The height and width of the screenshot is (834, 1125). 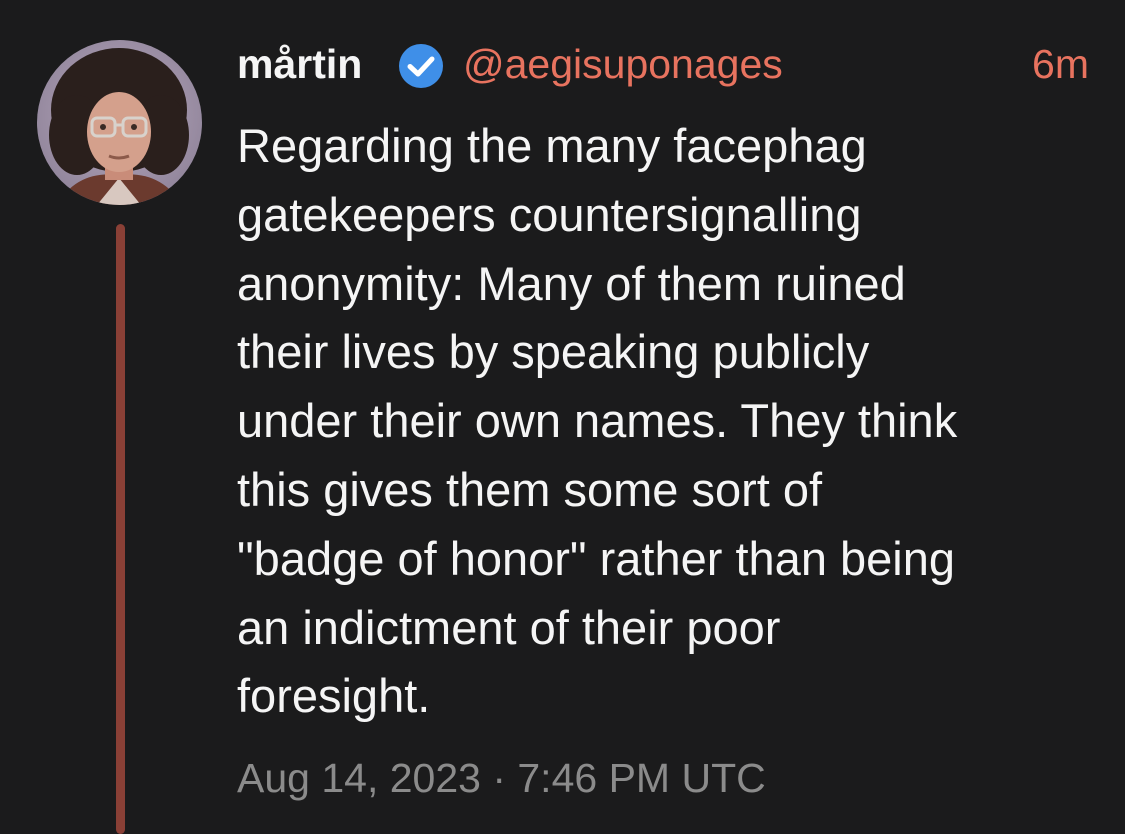 I want to click on user-handle: @aegisuponages, so click(x=623, y=64).